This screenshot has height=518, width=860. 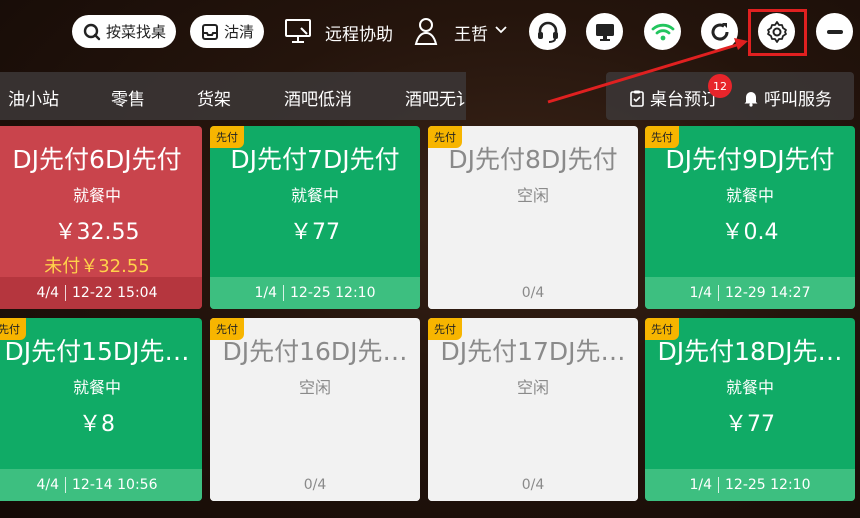 What do you see at coordinates (92, 31) in the screenshot?
I see `search-icon` at bounding box center [92, 31].